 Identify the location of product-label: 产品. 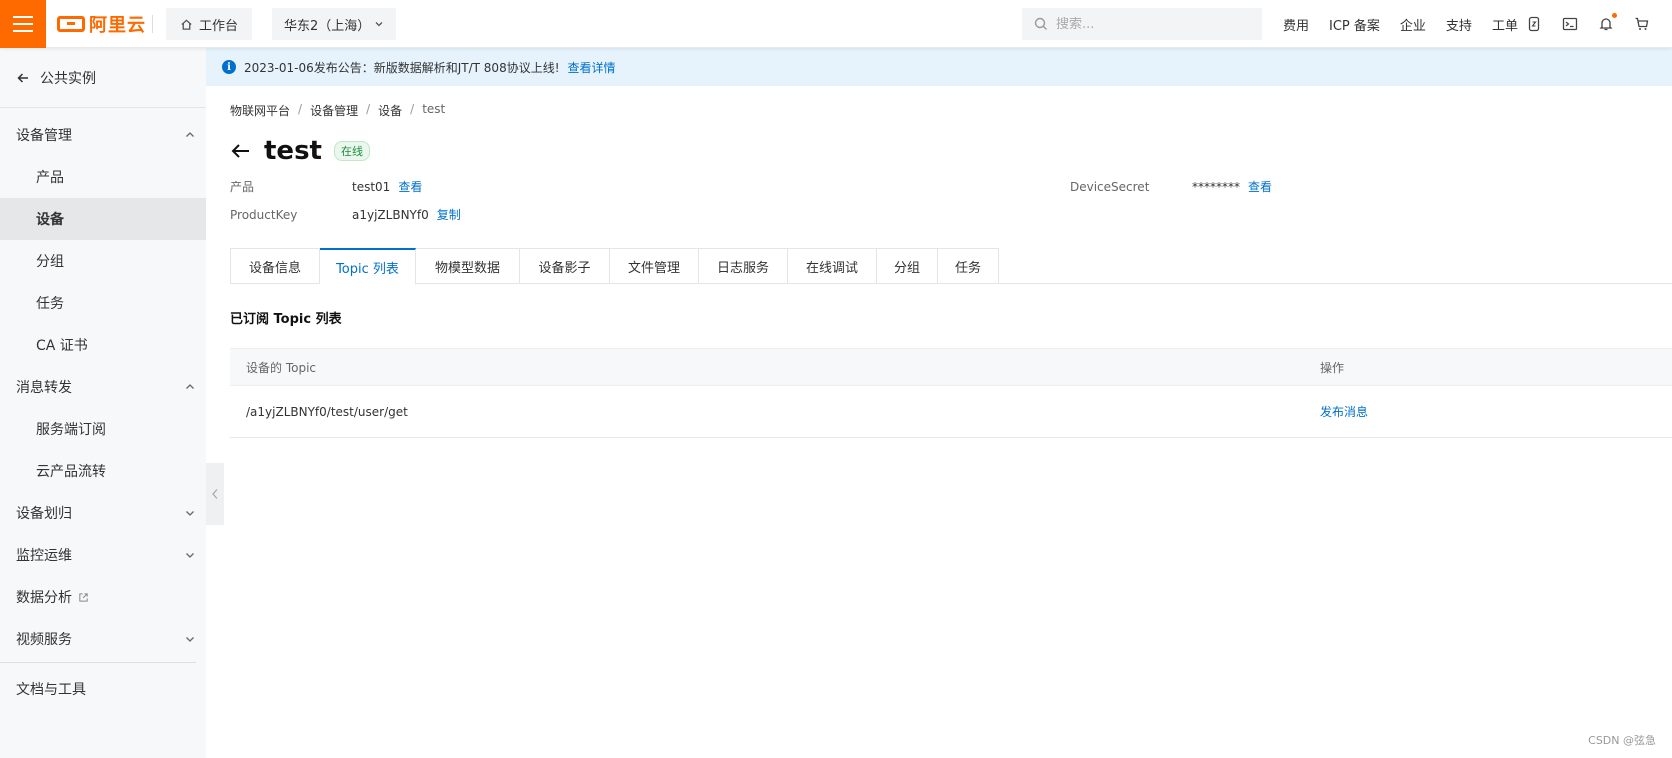
(242, 187).